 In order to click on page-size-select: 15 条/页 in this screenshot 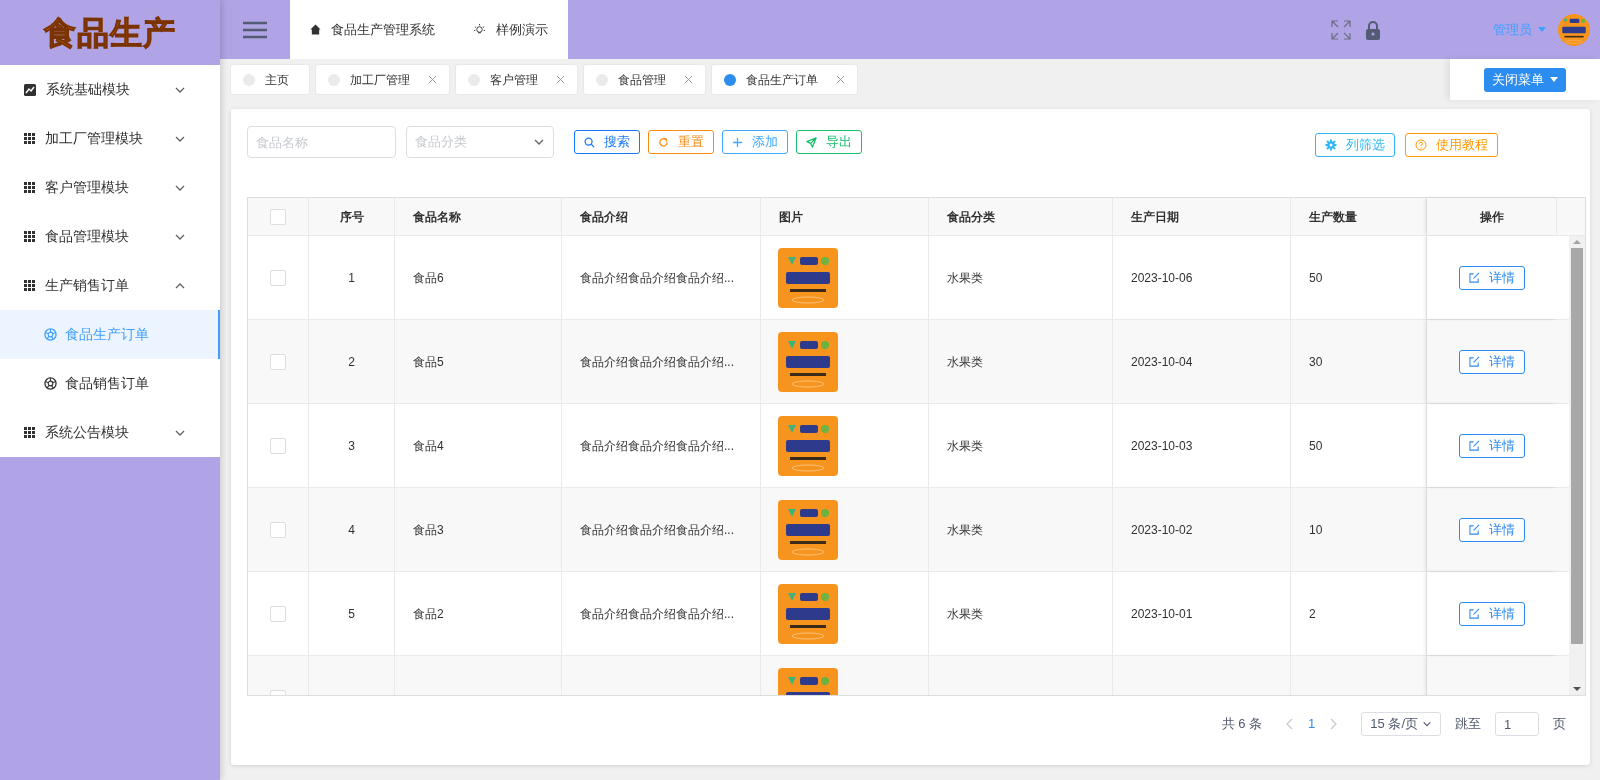, I will do `click(1401, 724)`.